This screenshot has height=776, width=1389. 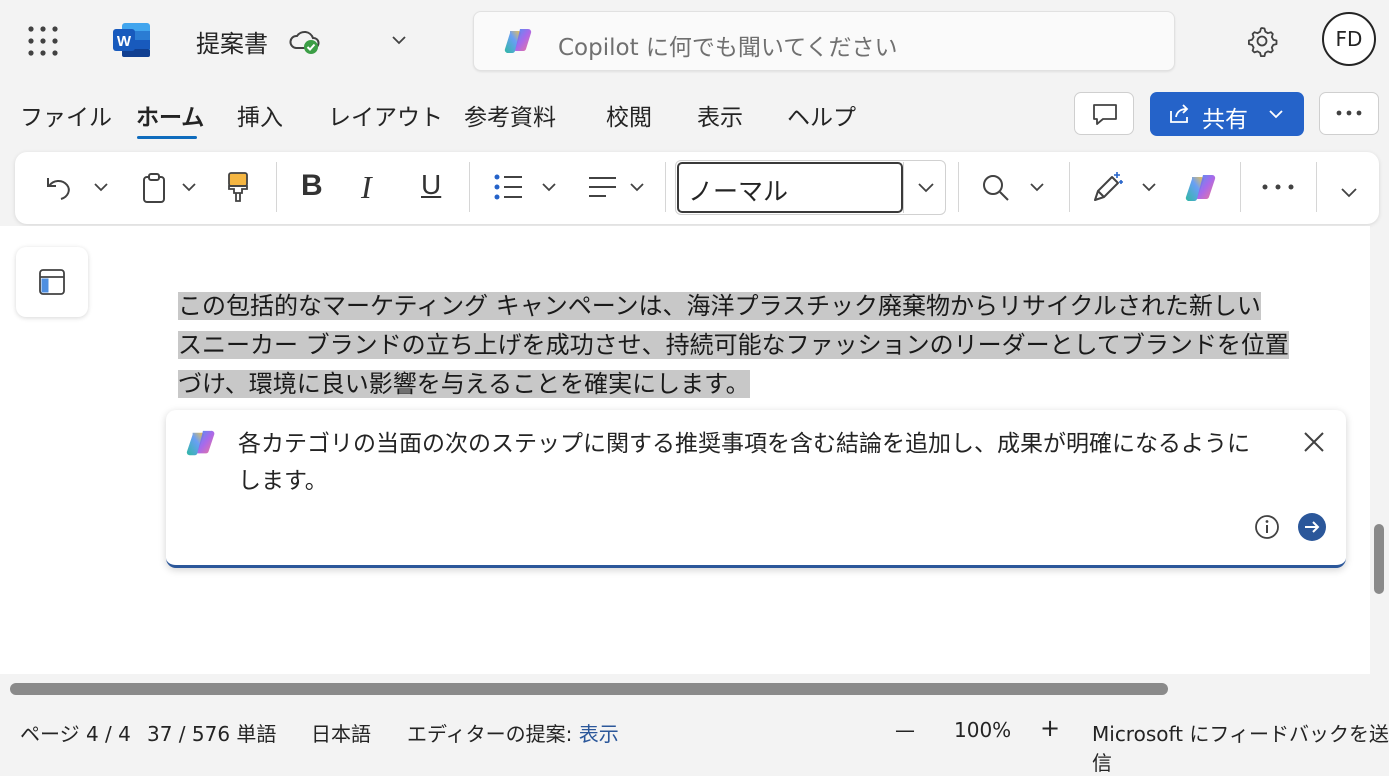 I want to click on navigation-pane-icon, so click(x=52, y=282).